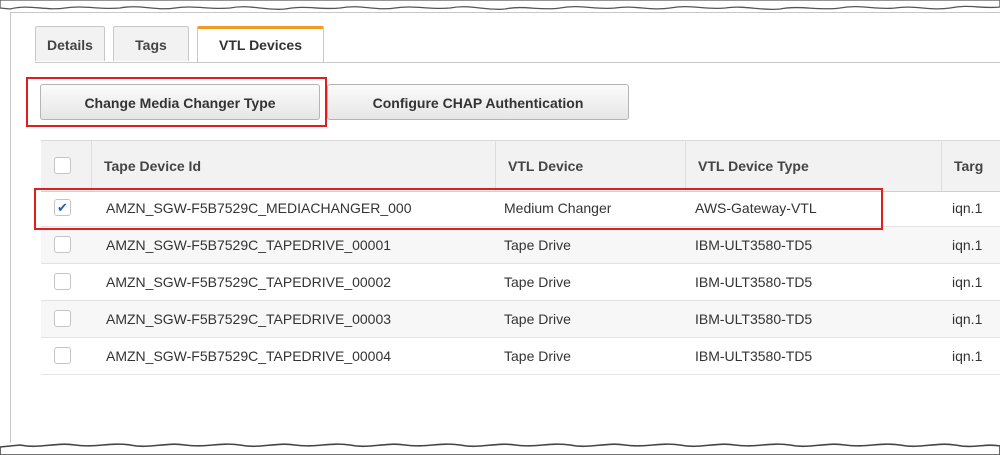  What do you see at coordinates (151, 43) in the screenshot?
I see `tab-tags: Tags` at bounding box center [151, 43].